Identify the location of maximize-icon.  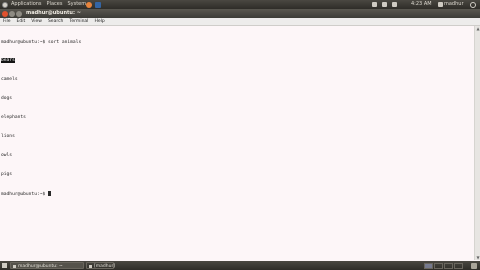
(19, 13).